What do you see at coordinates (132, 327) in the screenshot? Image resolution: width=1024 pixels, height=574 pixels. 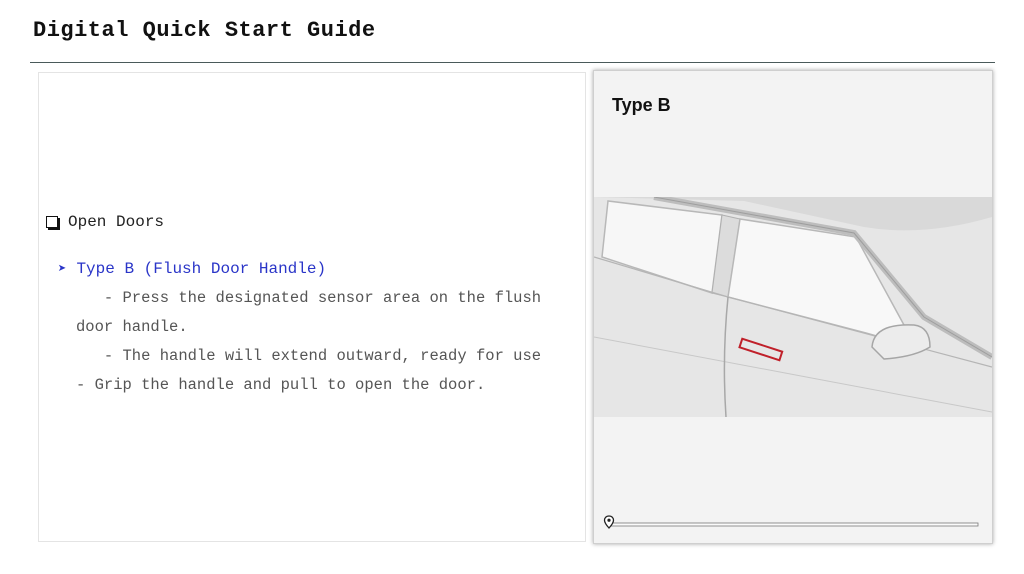 I see `instruction-line: door handle.` at bounding box center [132, 327].